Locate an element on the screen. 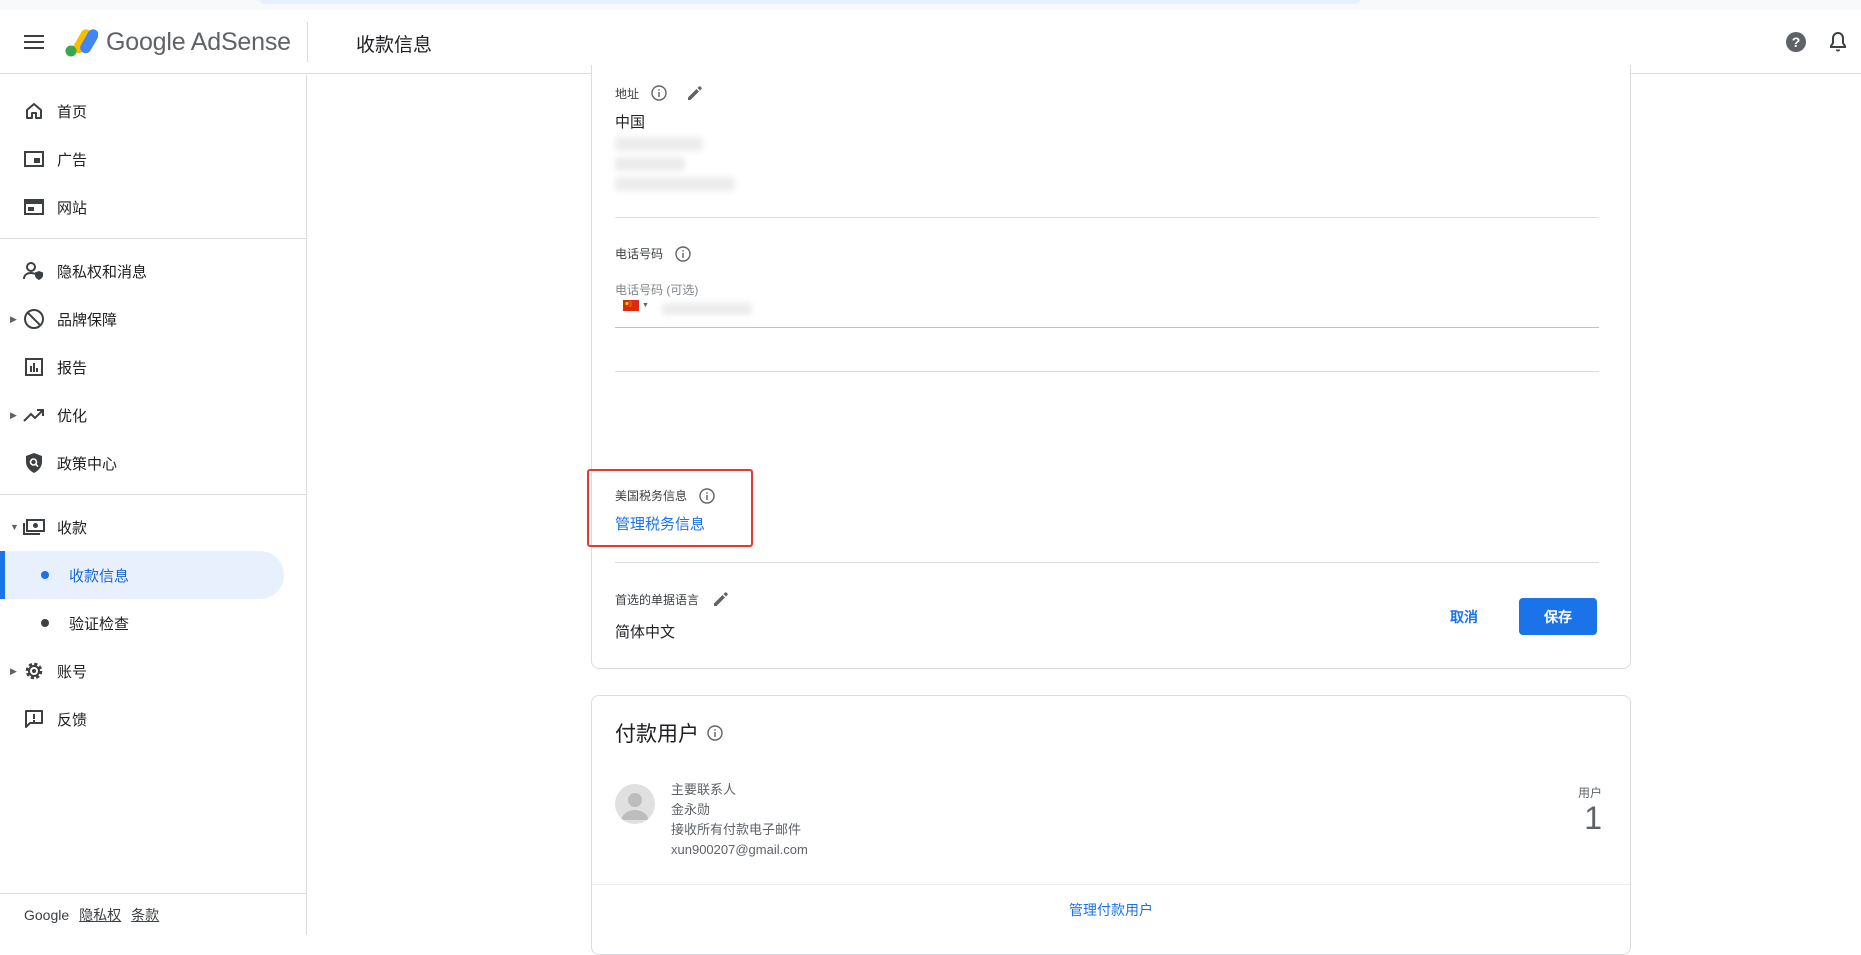  sidebar-item-label: 广告 is located at coordinates (72, 160).